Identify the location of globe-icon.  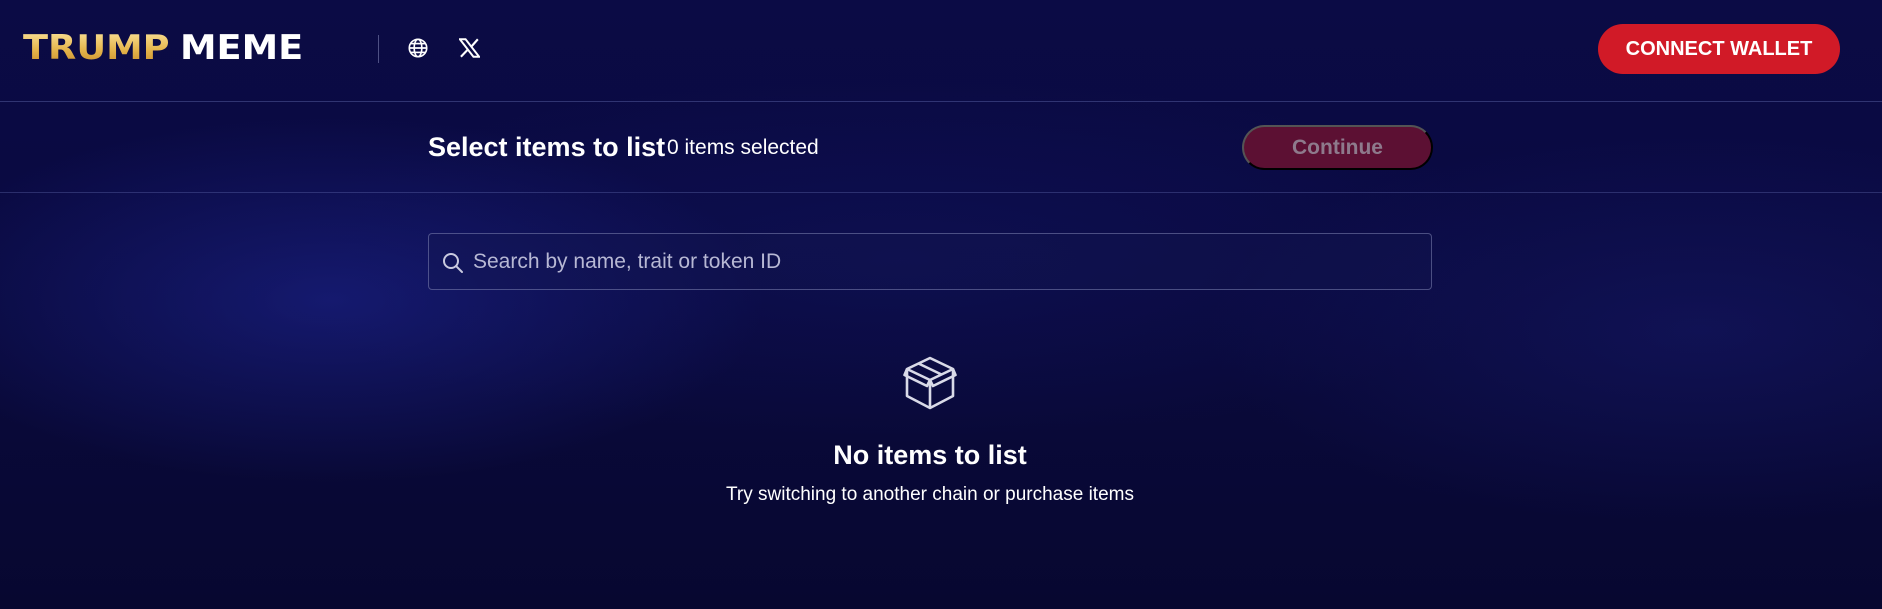
(418, 48).